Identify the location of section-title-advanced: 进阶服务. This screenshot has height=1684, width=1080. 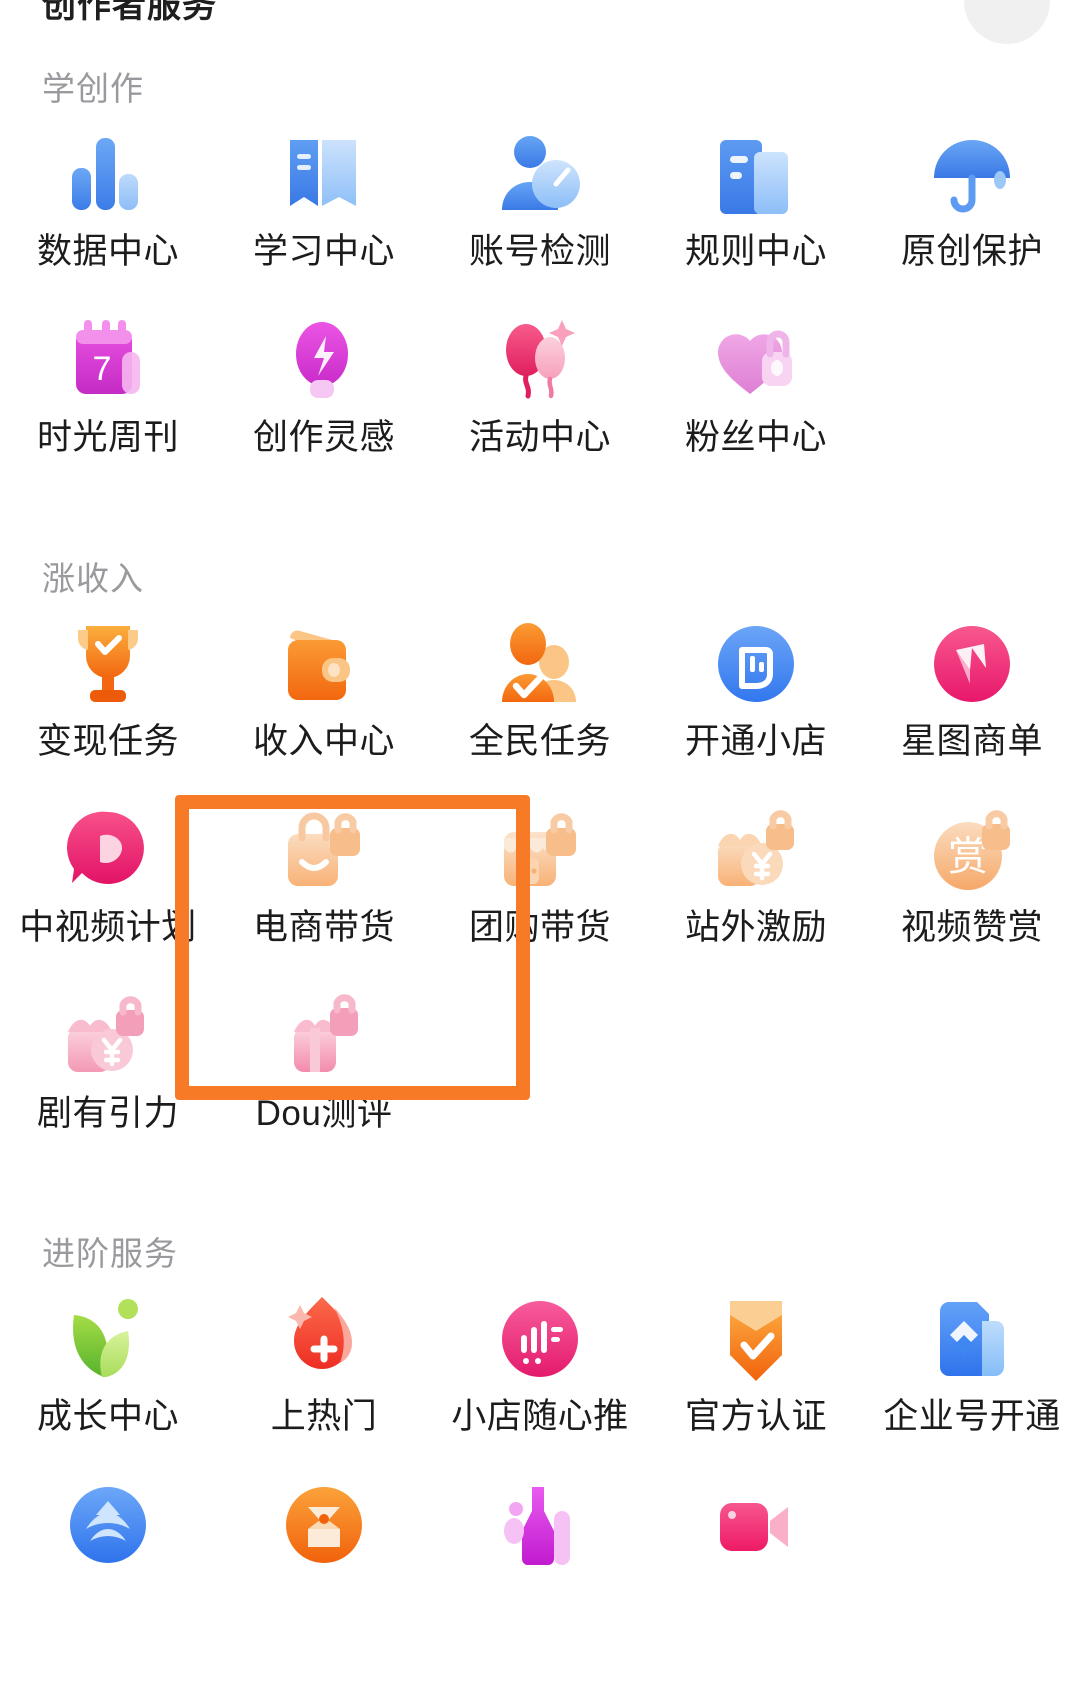
(110, 1253).